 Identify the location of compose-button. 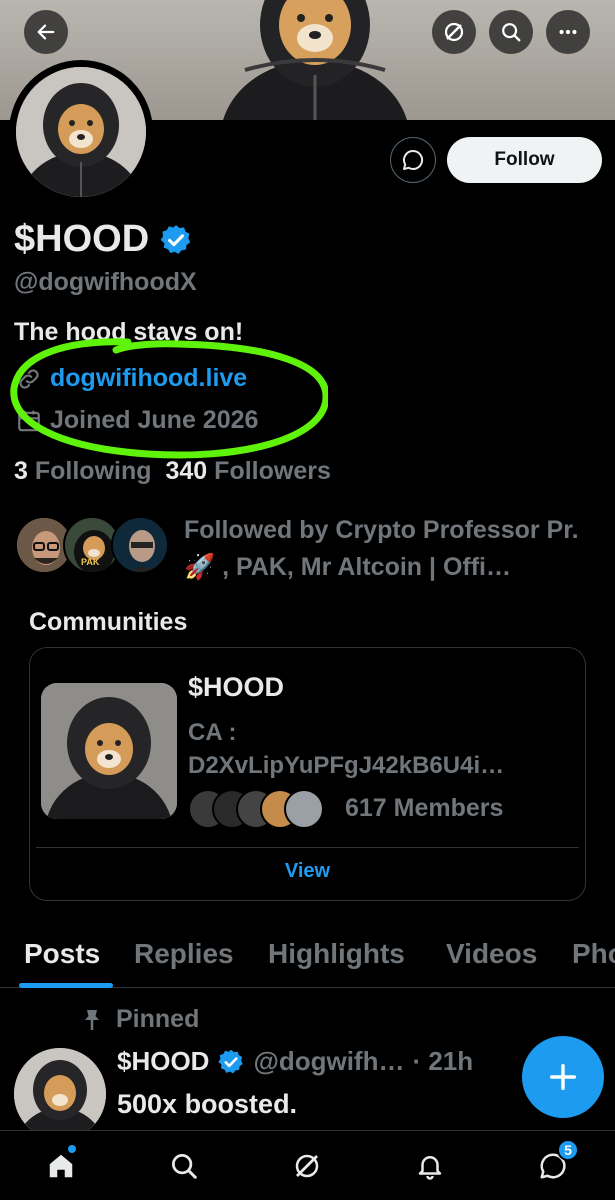
(563, 1077).